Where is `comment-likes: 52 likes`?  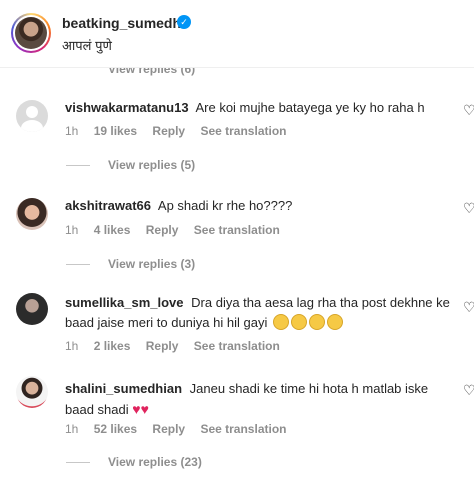
comment-likes: 52 likes is located at coordinates (115, 429).